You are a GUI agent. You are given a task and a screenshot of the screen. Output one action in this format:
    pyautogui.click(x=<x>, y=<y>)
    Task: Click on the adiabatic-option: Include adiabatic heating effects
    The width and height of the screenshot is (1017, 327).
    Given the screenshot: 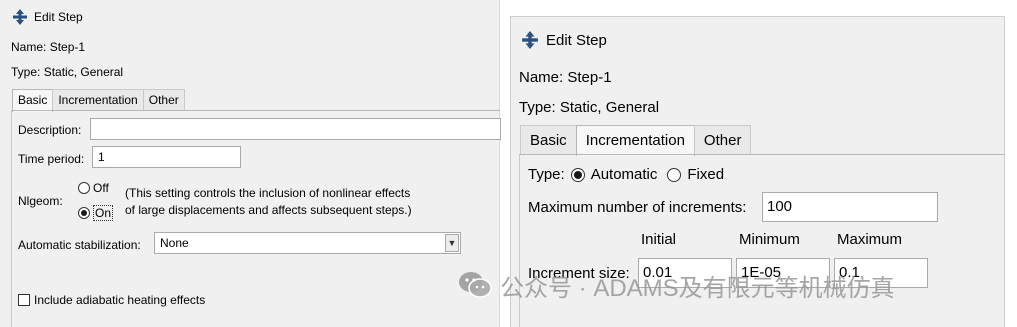 What is the action you would take?
    pyautogui.click(x=111, y=300)
    